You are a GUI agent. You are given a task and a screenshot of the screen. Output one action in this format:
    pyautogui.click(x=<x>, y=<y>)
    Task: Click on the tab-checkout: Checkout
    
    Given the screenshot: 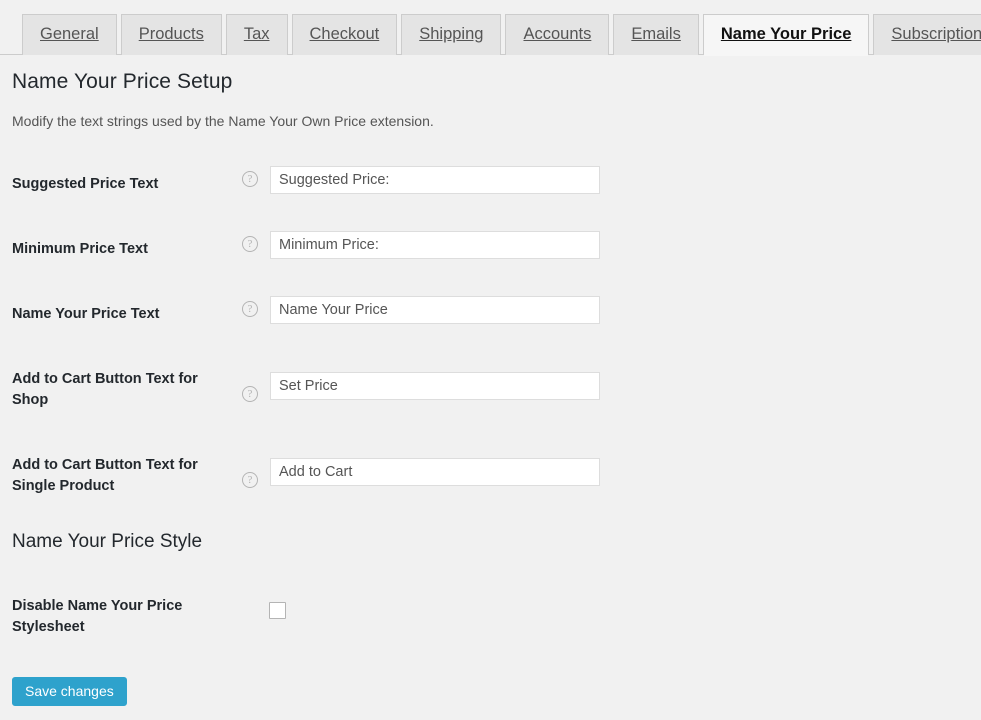 What is the action you would take?
    pyautogui.click(x=344, y=34)
    